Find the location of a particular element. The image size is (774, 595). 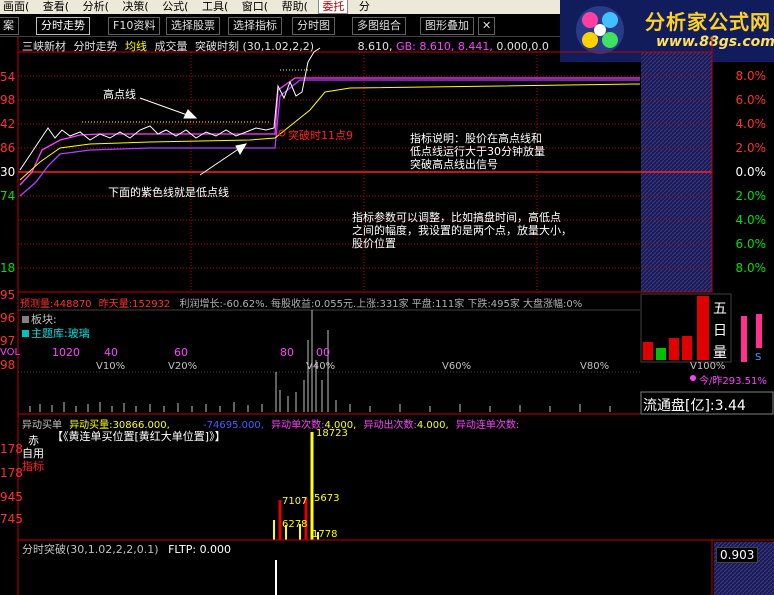

vol-axis-2: 96 is located at coordinates (8, 318).